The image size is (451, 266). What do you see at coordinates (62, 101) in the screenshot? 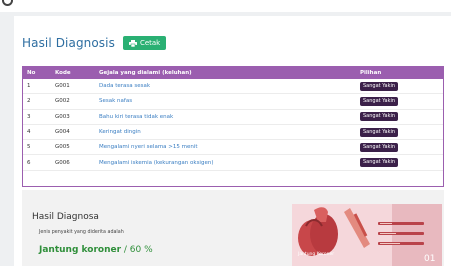
I see `row-kode: G002` at bounding box center [62, 101].